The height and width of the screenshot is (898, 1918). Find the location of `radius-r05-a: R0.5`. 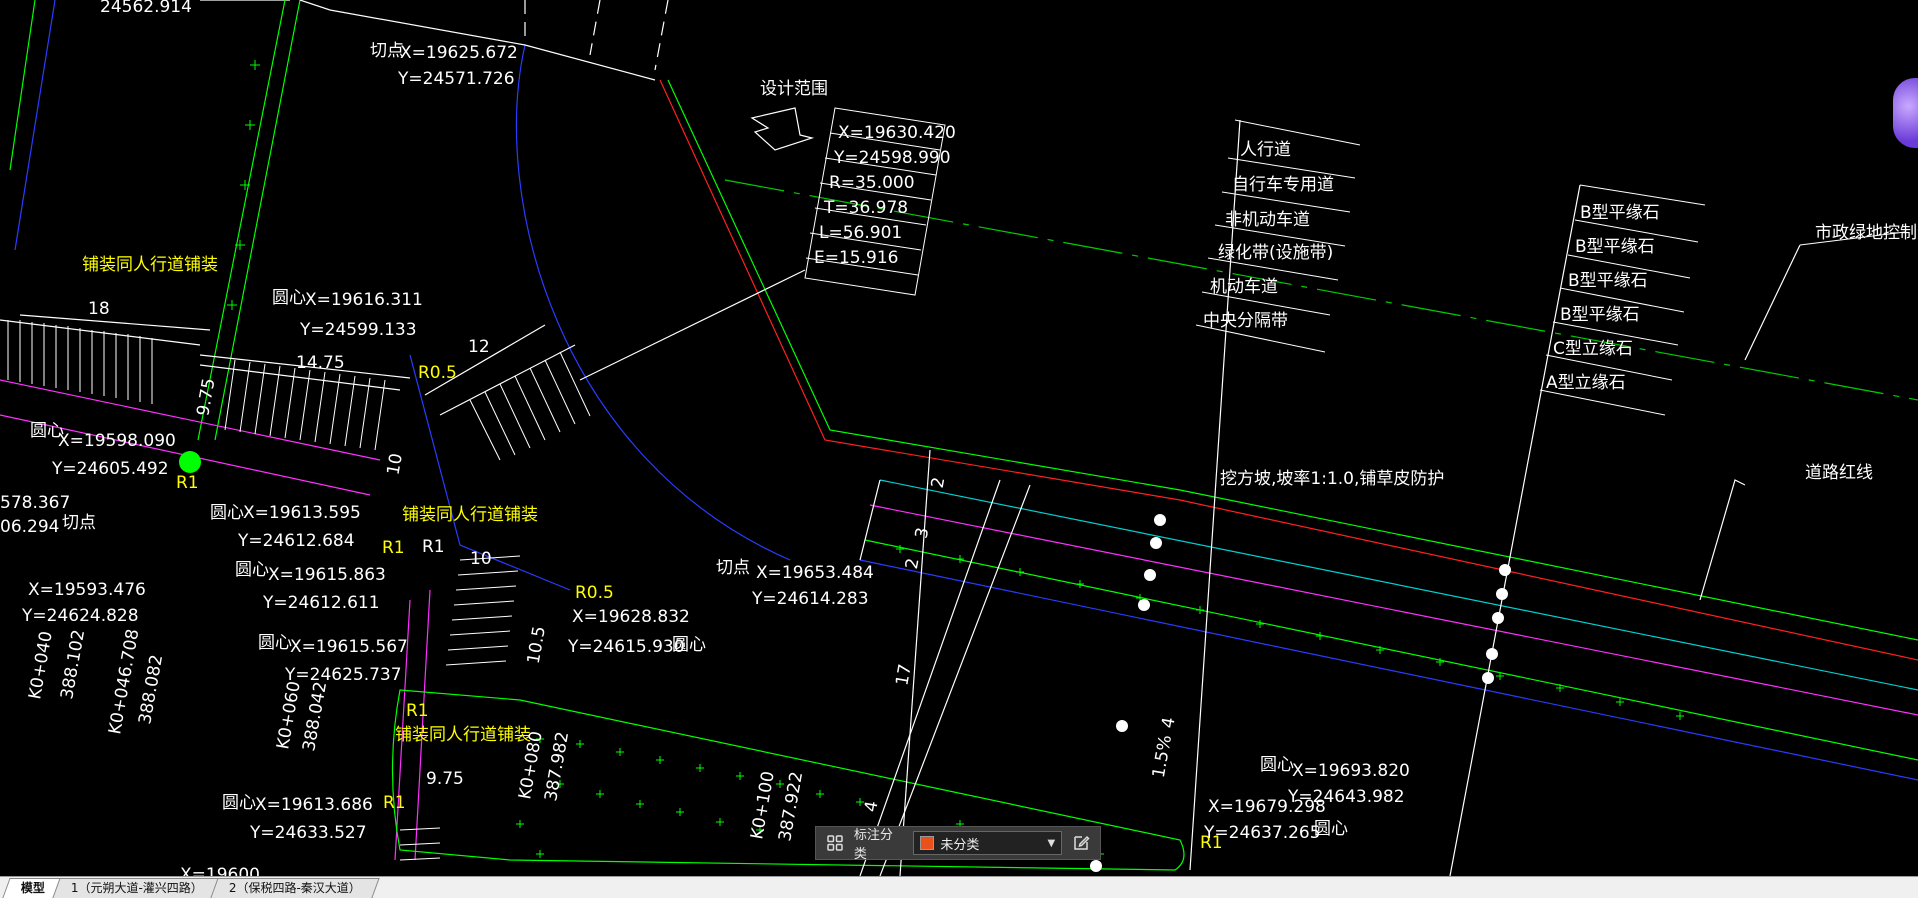

radius-r05-a: R0.5 is located at coordinates (437, 373).